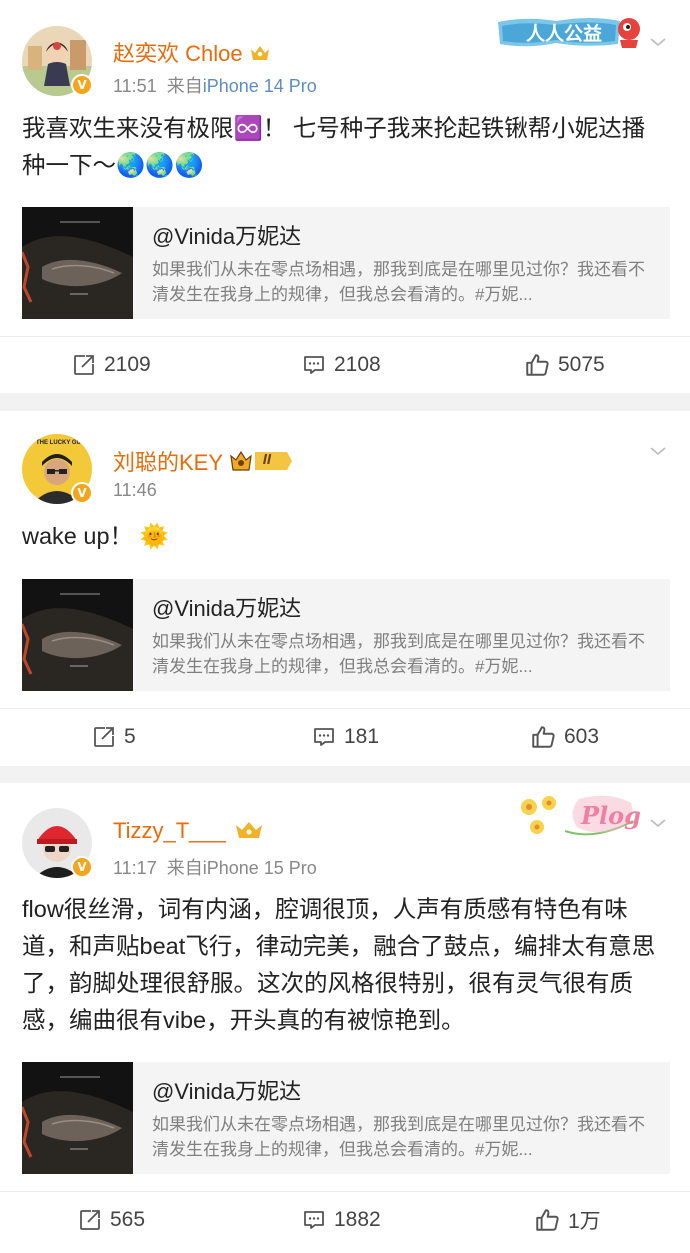 Image resolution: width=690 pixels, height=1253 pixels. Describe the element at coordinates (334, 146) in the screenshot. I see `post-text: 我喜欢生来没有极限♾️！ 七号种子我来抡起铁锹帮小妮达播种一下～🌏🌏🌏` at that location.